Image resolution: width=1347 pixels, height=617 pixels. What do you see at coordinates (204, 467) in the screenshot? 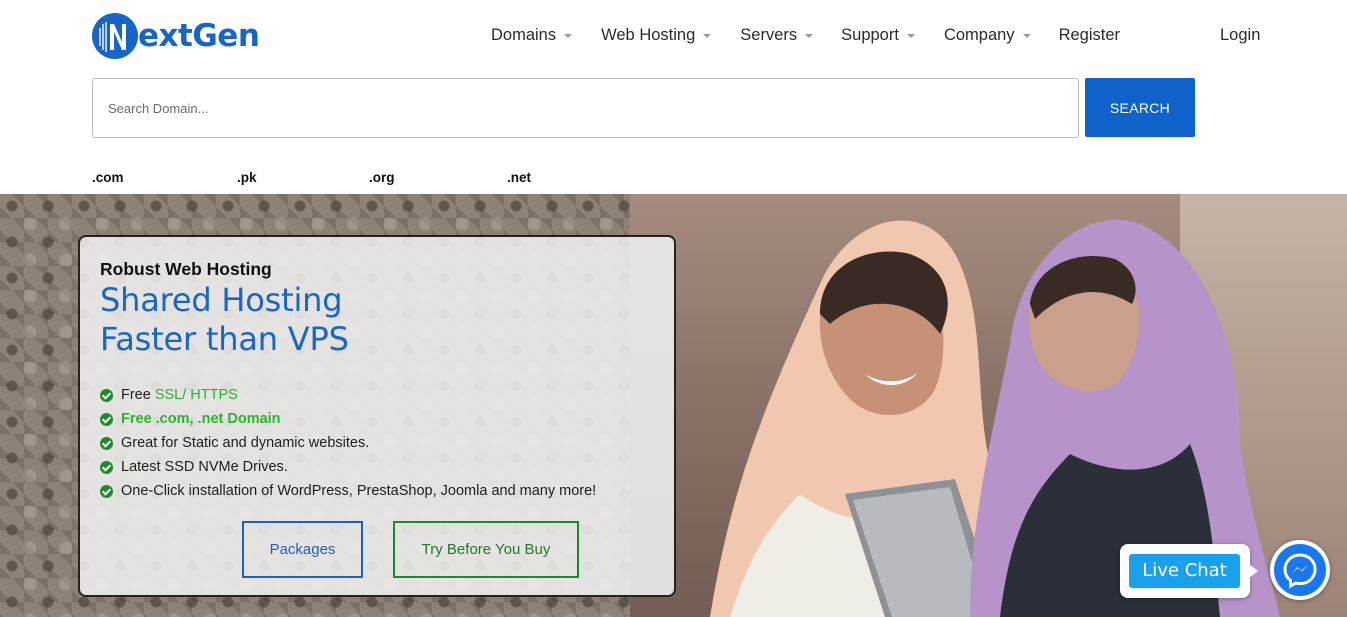
I see `feature-text: Latest SSD NVMe Drives.` at bounding box center [204, 467].